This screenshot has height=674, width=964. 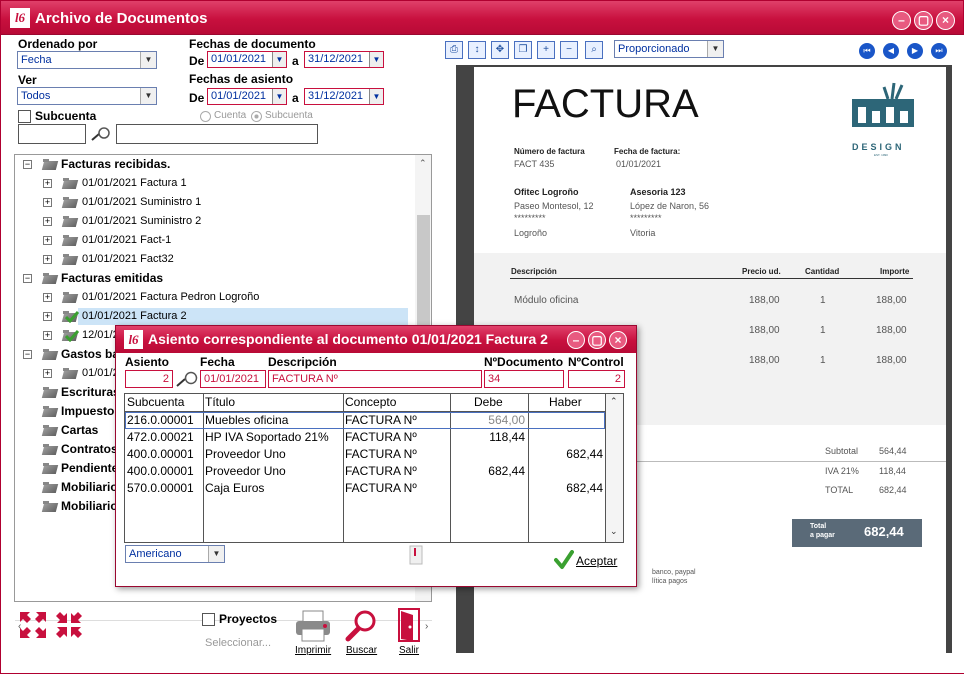 I want to click on move-icon: ✥, so click(x=500, y=50).